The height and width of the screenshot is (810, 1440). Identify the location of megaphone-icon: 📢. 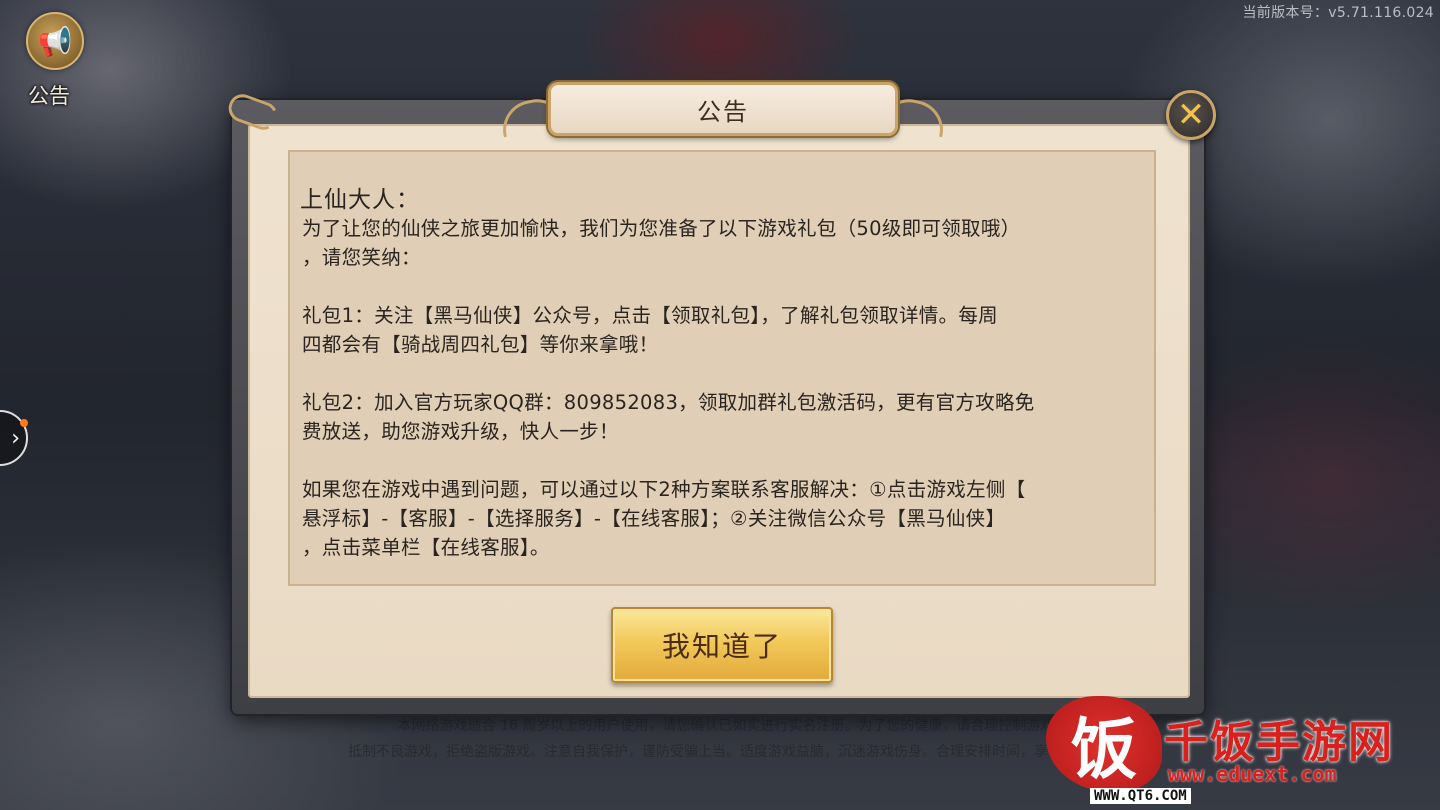
(55, 41).